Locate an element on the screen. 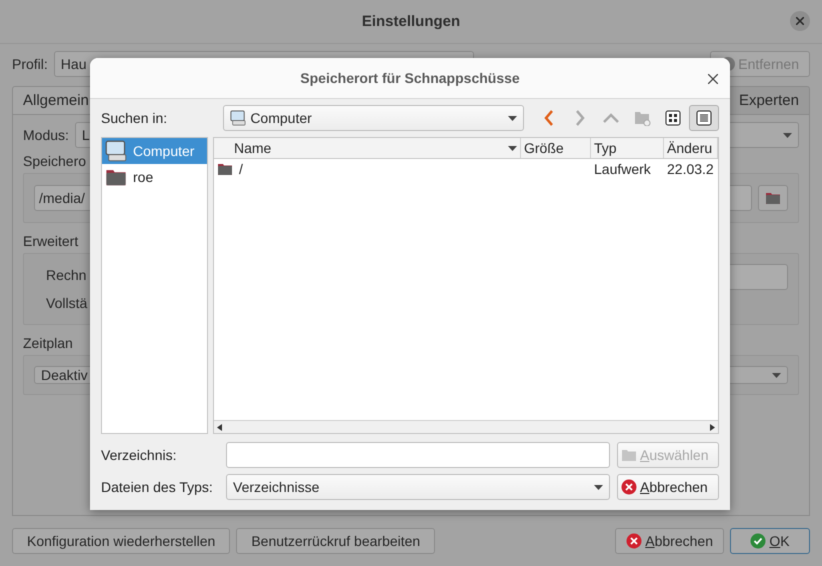  dialog-title: Speicherort für Schnappschüsse is located at coordinates (410, 78).